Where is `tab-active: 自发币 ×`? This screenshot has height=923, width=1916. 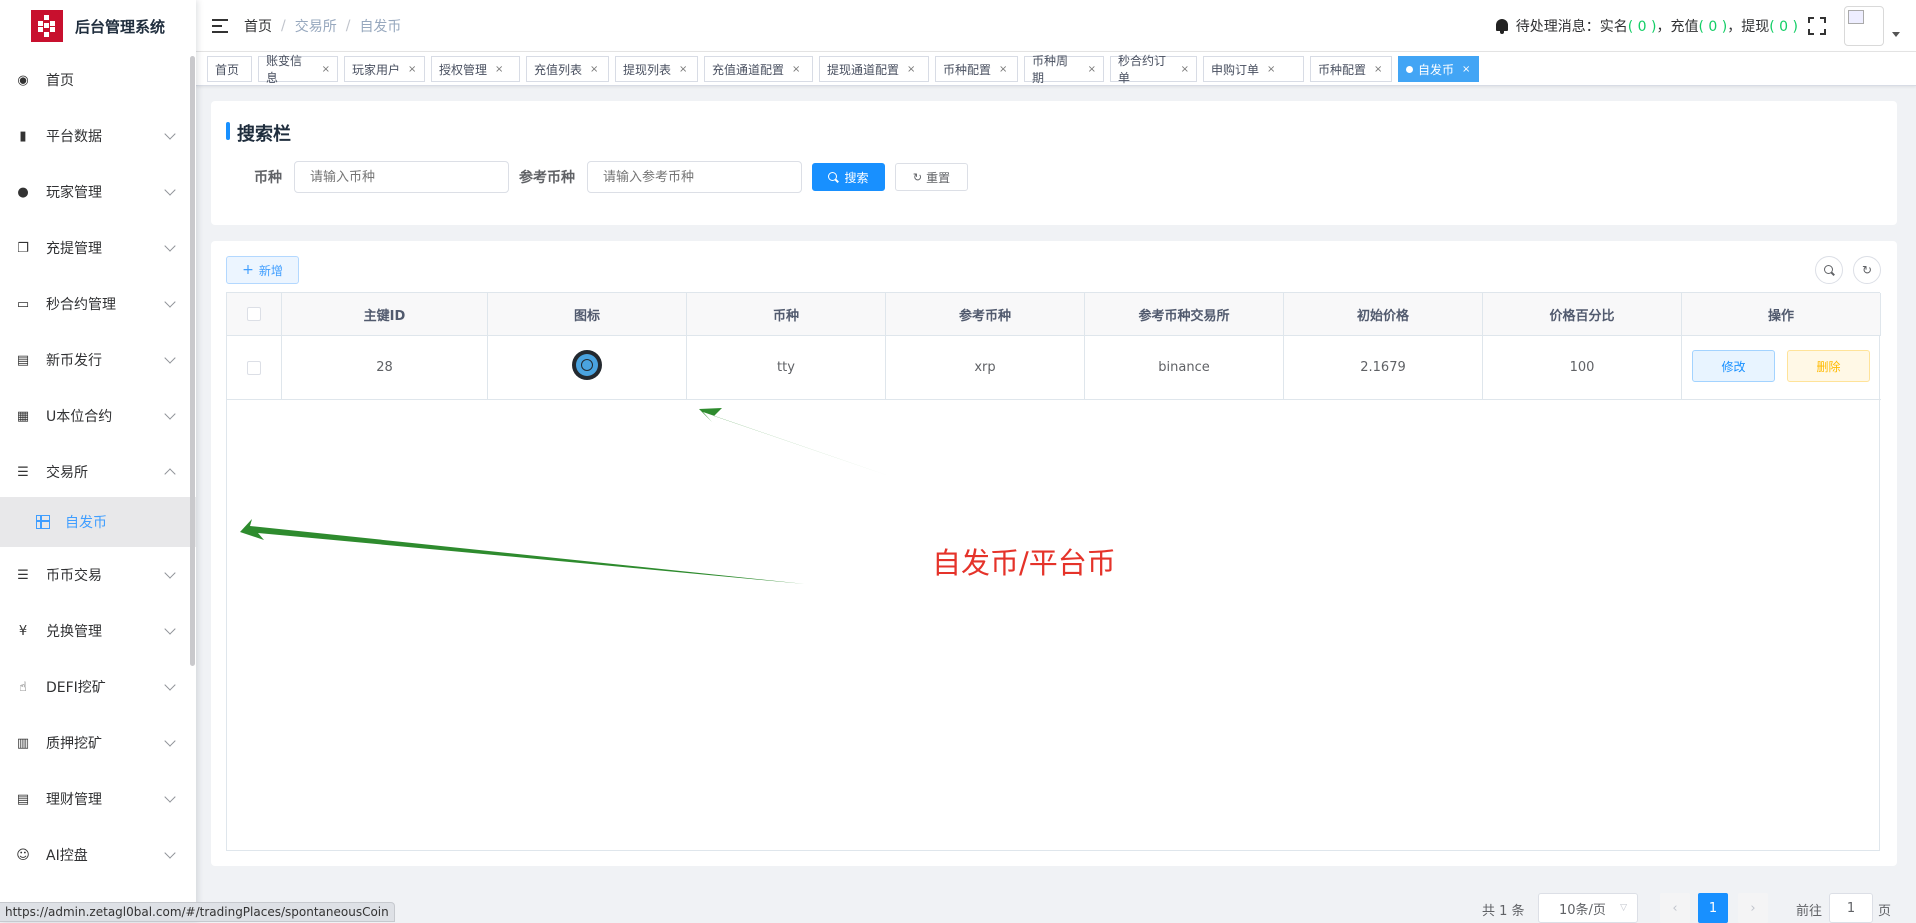 tab-active: 自发币 × is located at coordinates (1438, 69).